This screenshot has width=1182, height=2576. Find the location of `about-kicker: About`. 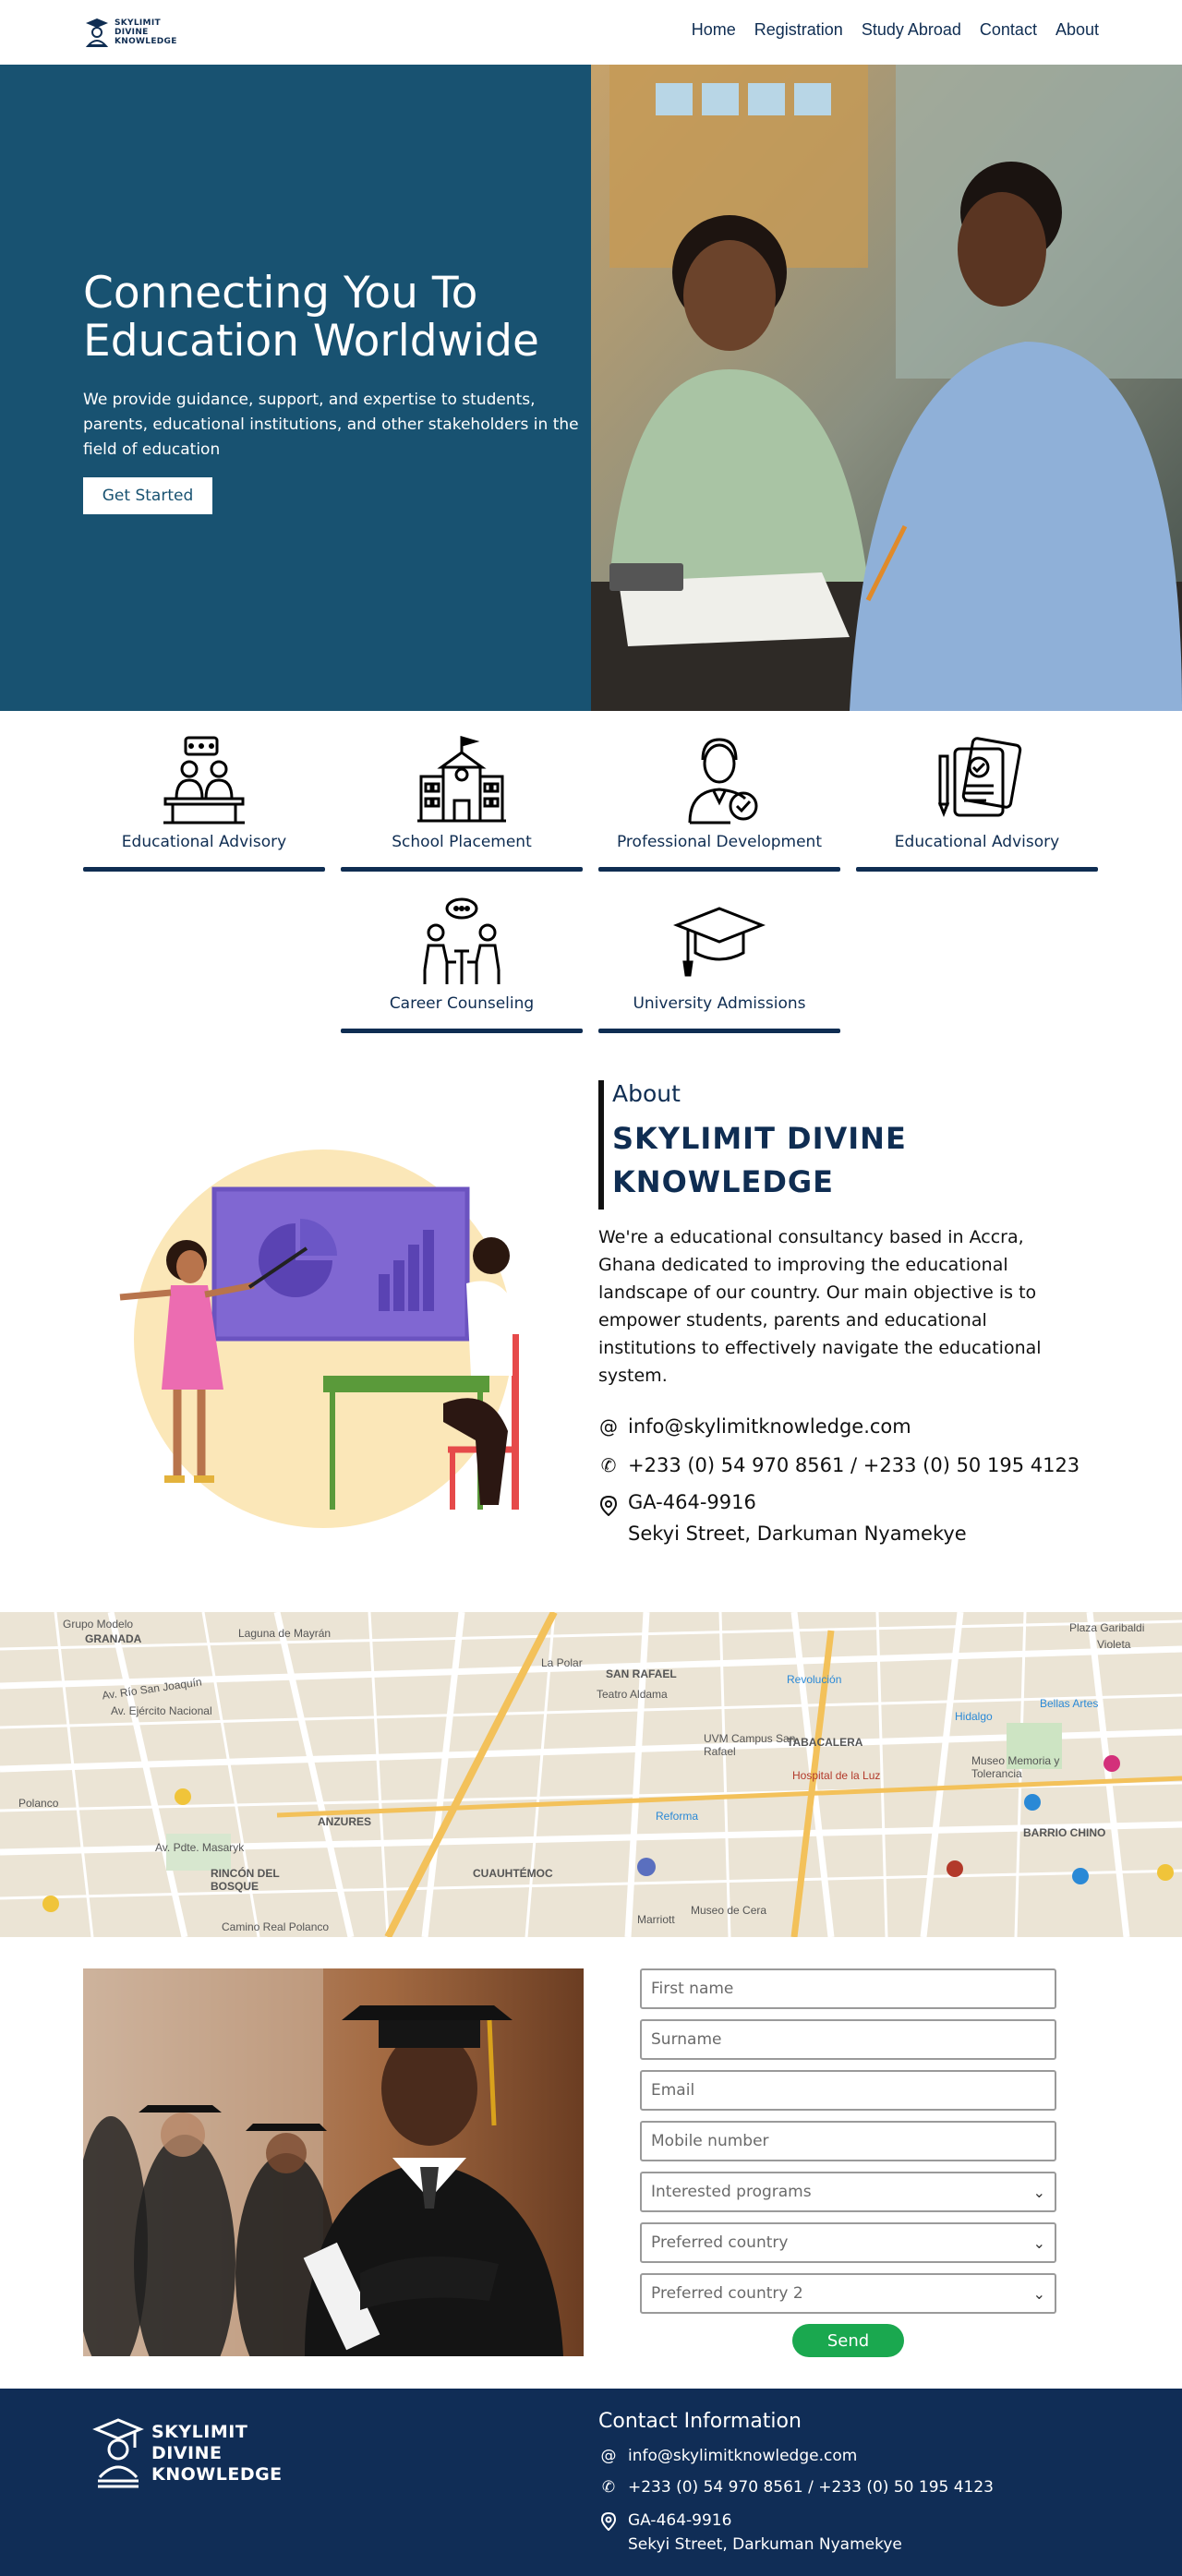

about-kicker: About is located at coordinates (646, 1093).